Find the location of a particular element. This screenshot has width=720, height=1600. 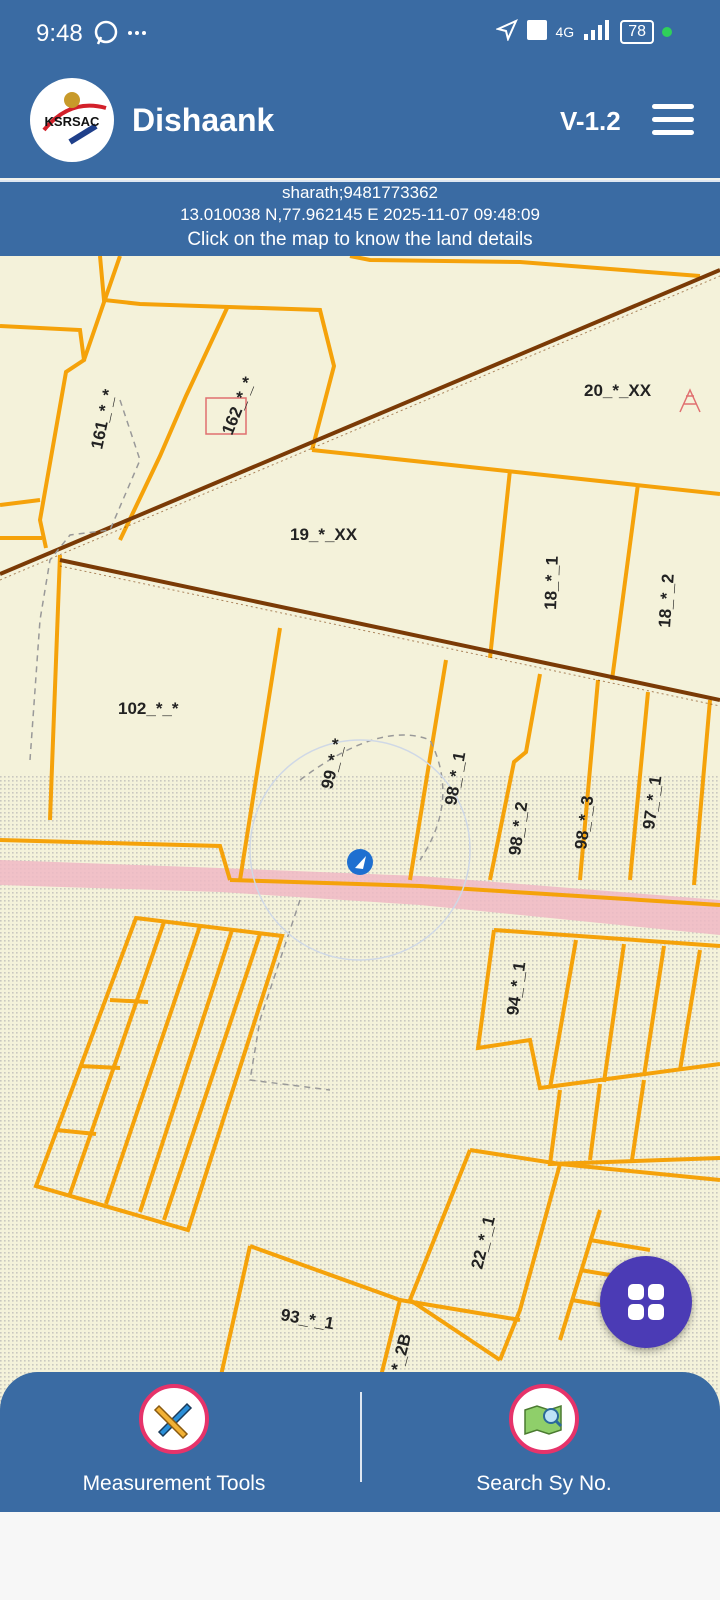

logo-text: KSRSAC is located at coordinates (73, 121).